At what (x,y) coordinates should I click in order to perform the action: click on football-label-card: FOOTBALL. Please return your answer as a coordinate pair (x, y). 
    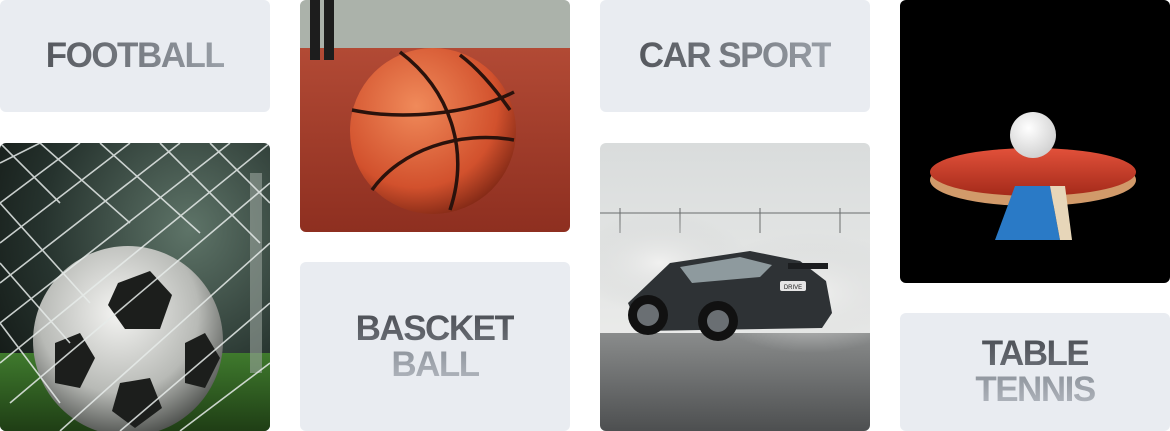
    Looking at the image, I should click on (135, 56).